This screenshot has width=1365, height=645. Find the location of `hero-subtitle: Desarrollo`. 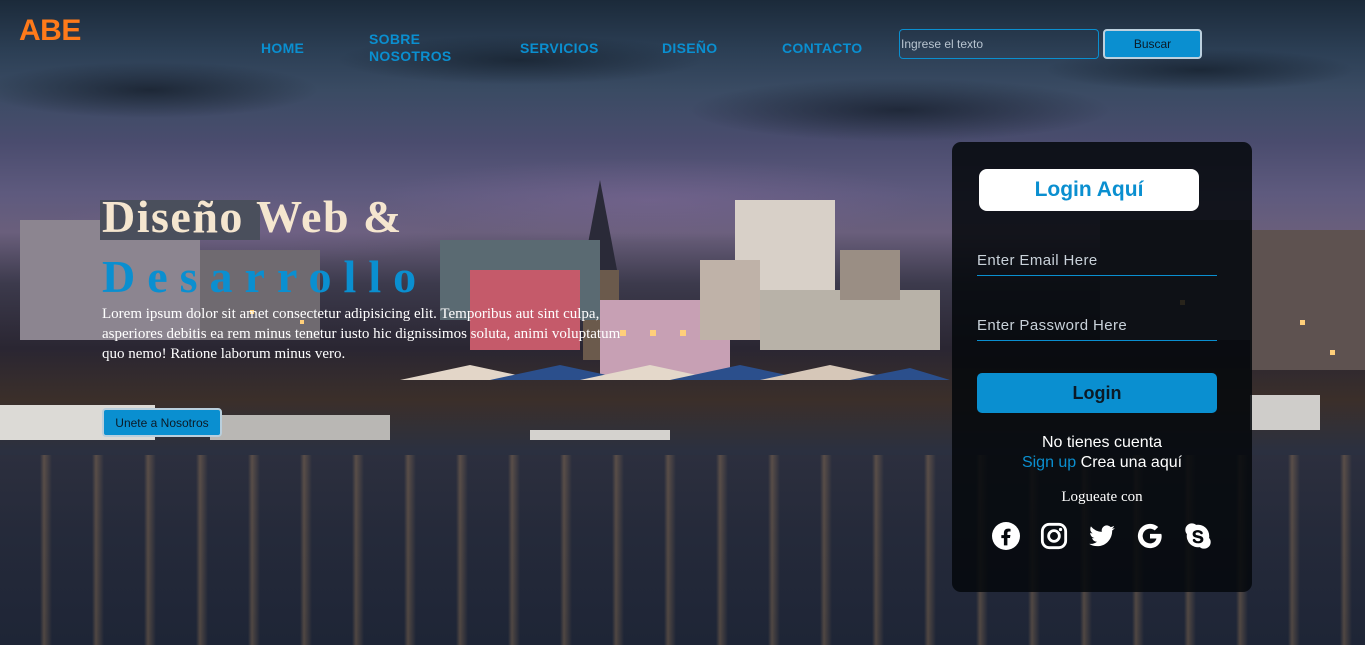

hero-subtitle: Desarrollo is located at coordinates (265, 276).